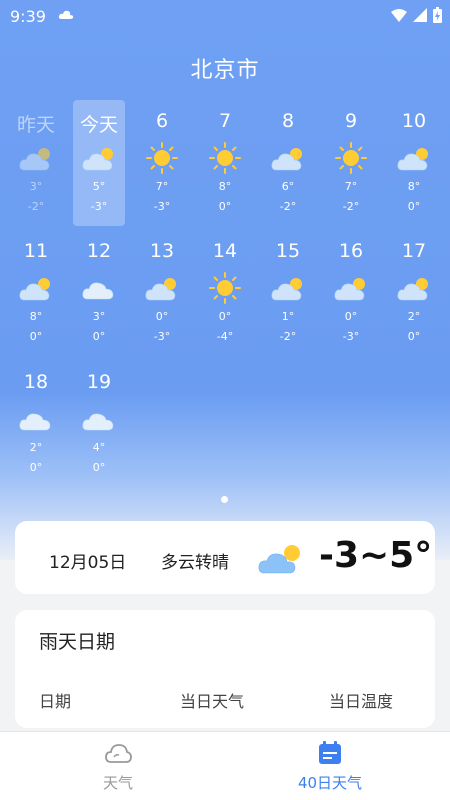 This screenshot has height=800, width=450. I want to click on forecast-day-label: 7, so click(225, 121).